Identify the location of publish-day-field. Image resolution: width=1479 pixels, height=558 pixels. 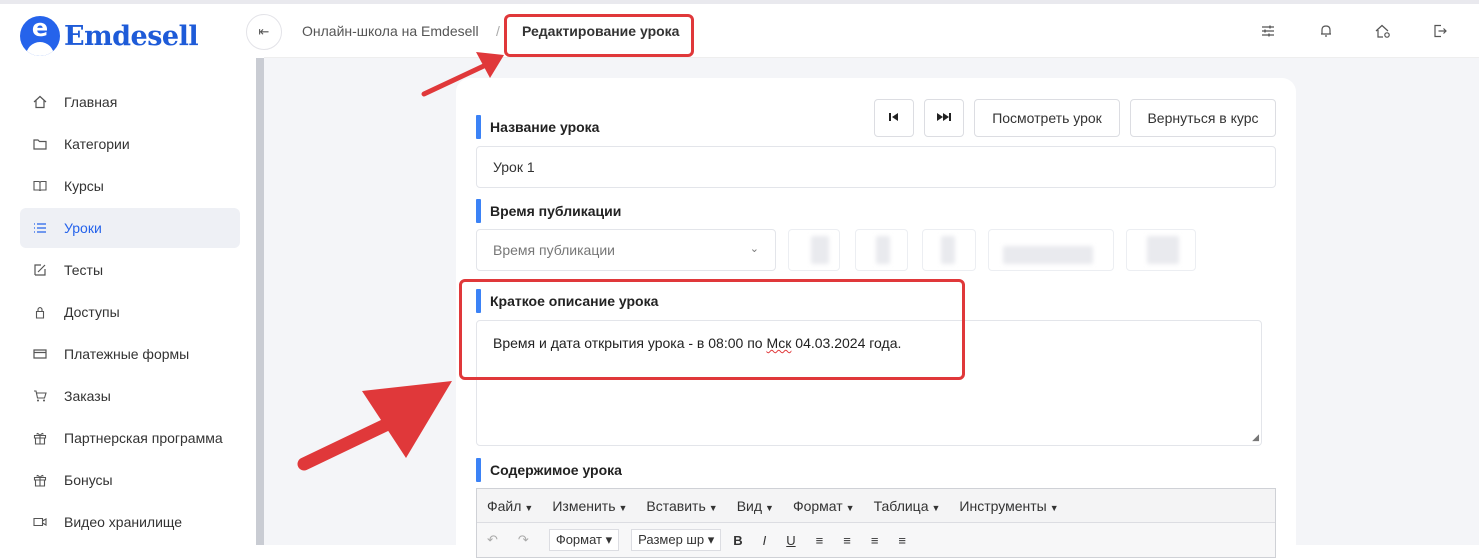
(814, 250).